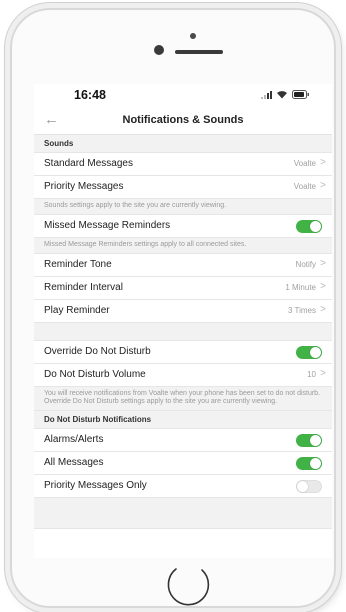 The image size is (346, 612). What do you see at coordinates (309, 486) in the screenshot?
I see `priority-only-toggle` at bounding box center [309, 486].